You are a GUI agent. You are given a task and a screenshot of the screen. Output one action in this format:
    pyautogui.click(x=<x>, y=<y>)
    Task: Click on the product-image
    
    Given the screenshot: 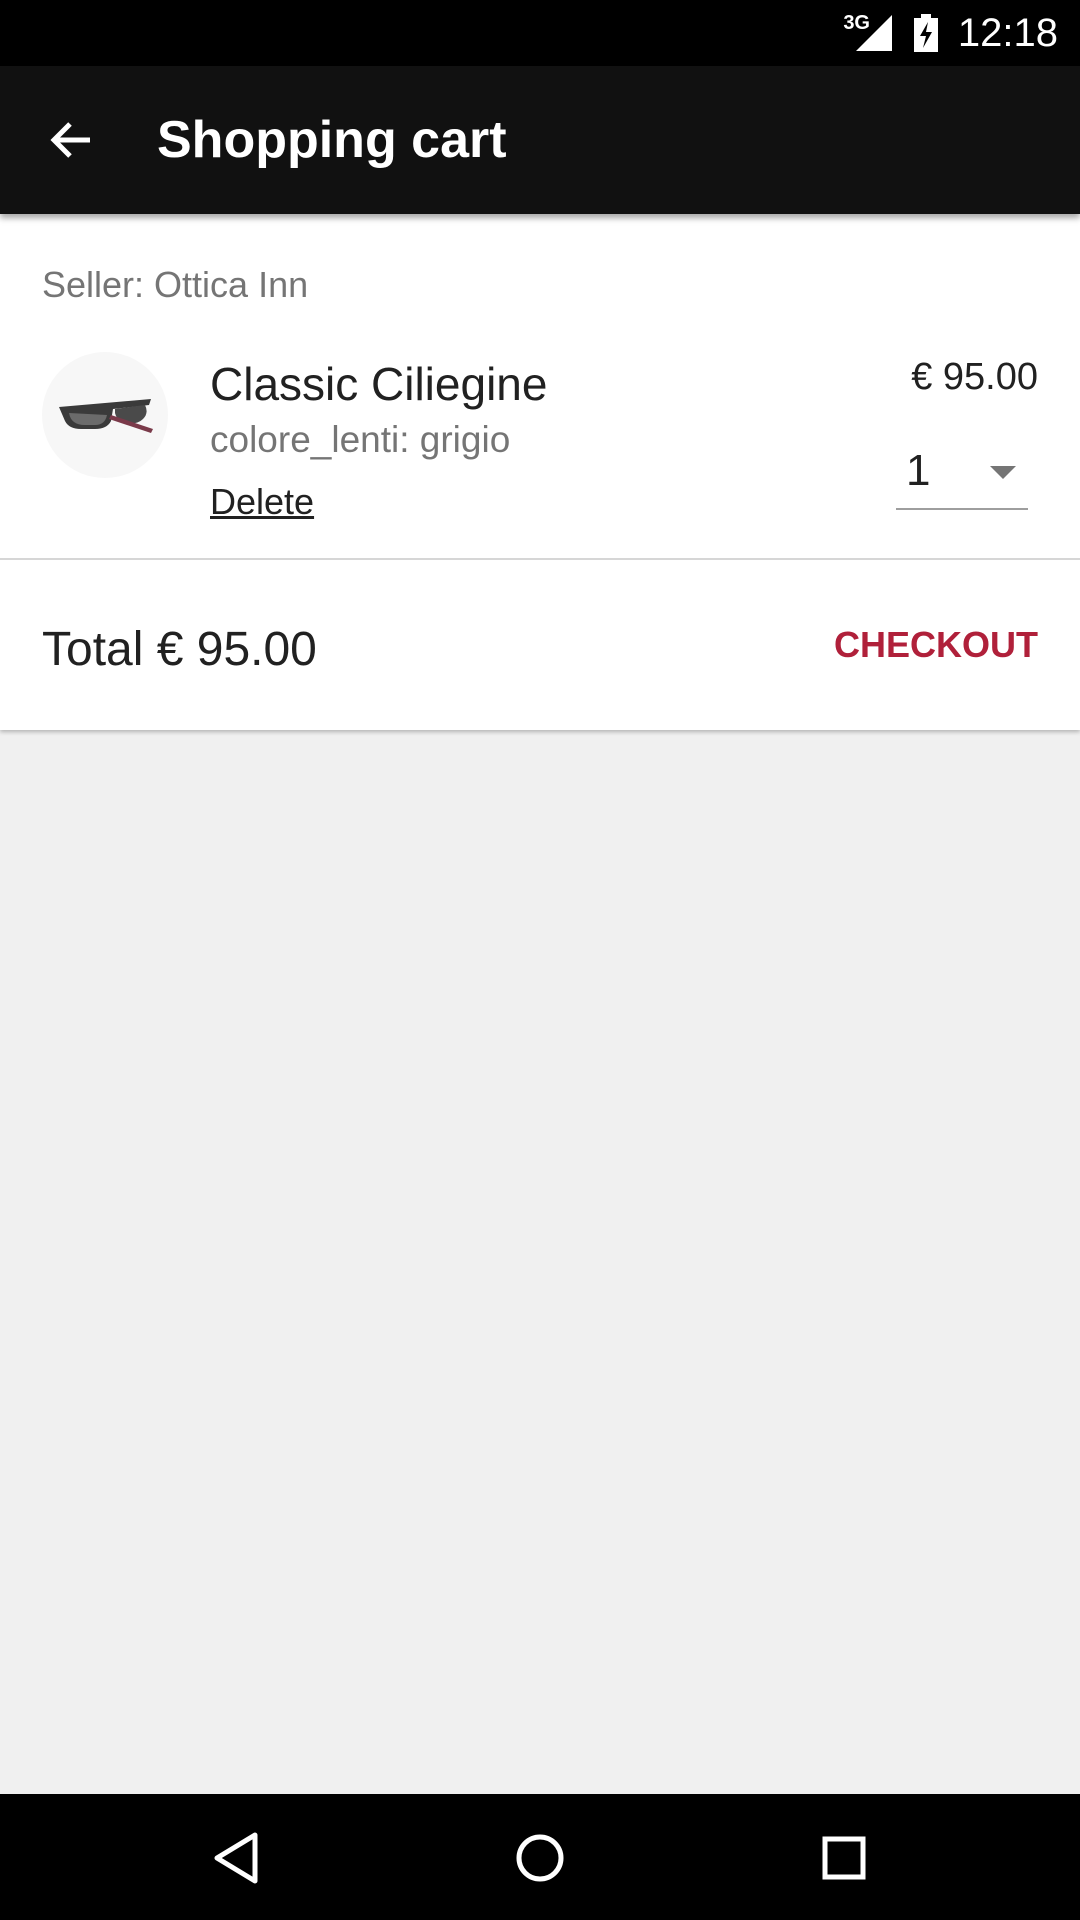 What is the action you would take?
    pyautogui.click(x=105, y=415)
    